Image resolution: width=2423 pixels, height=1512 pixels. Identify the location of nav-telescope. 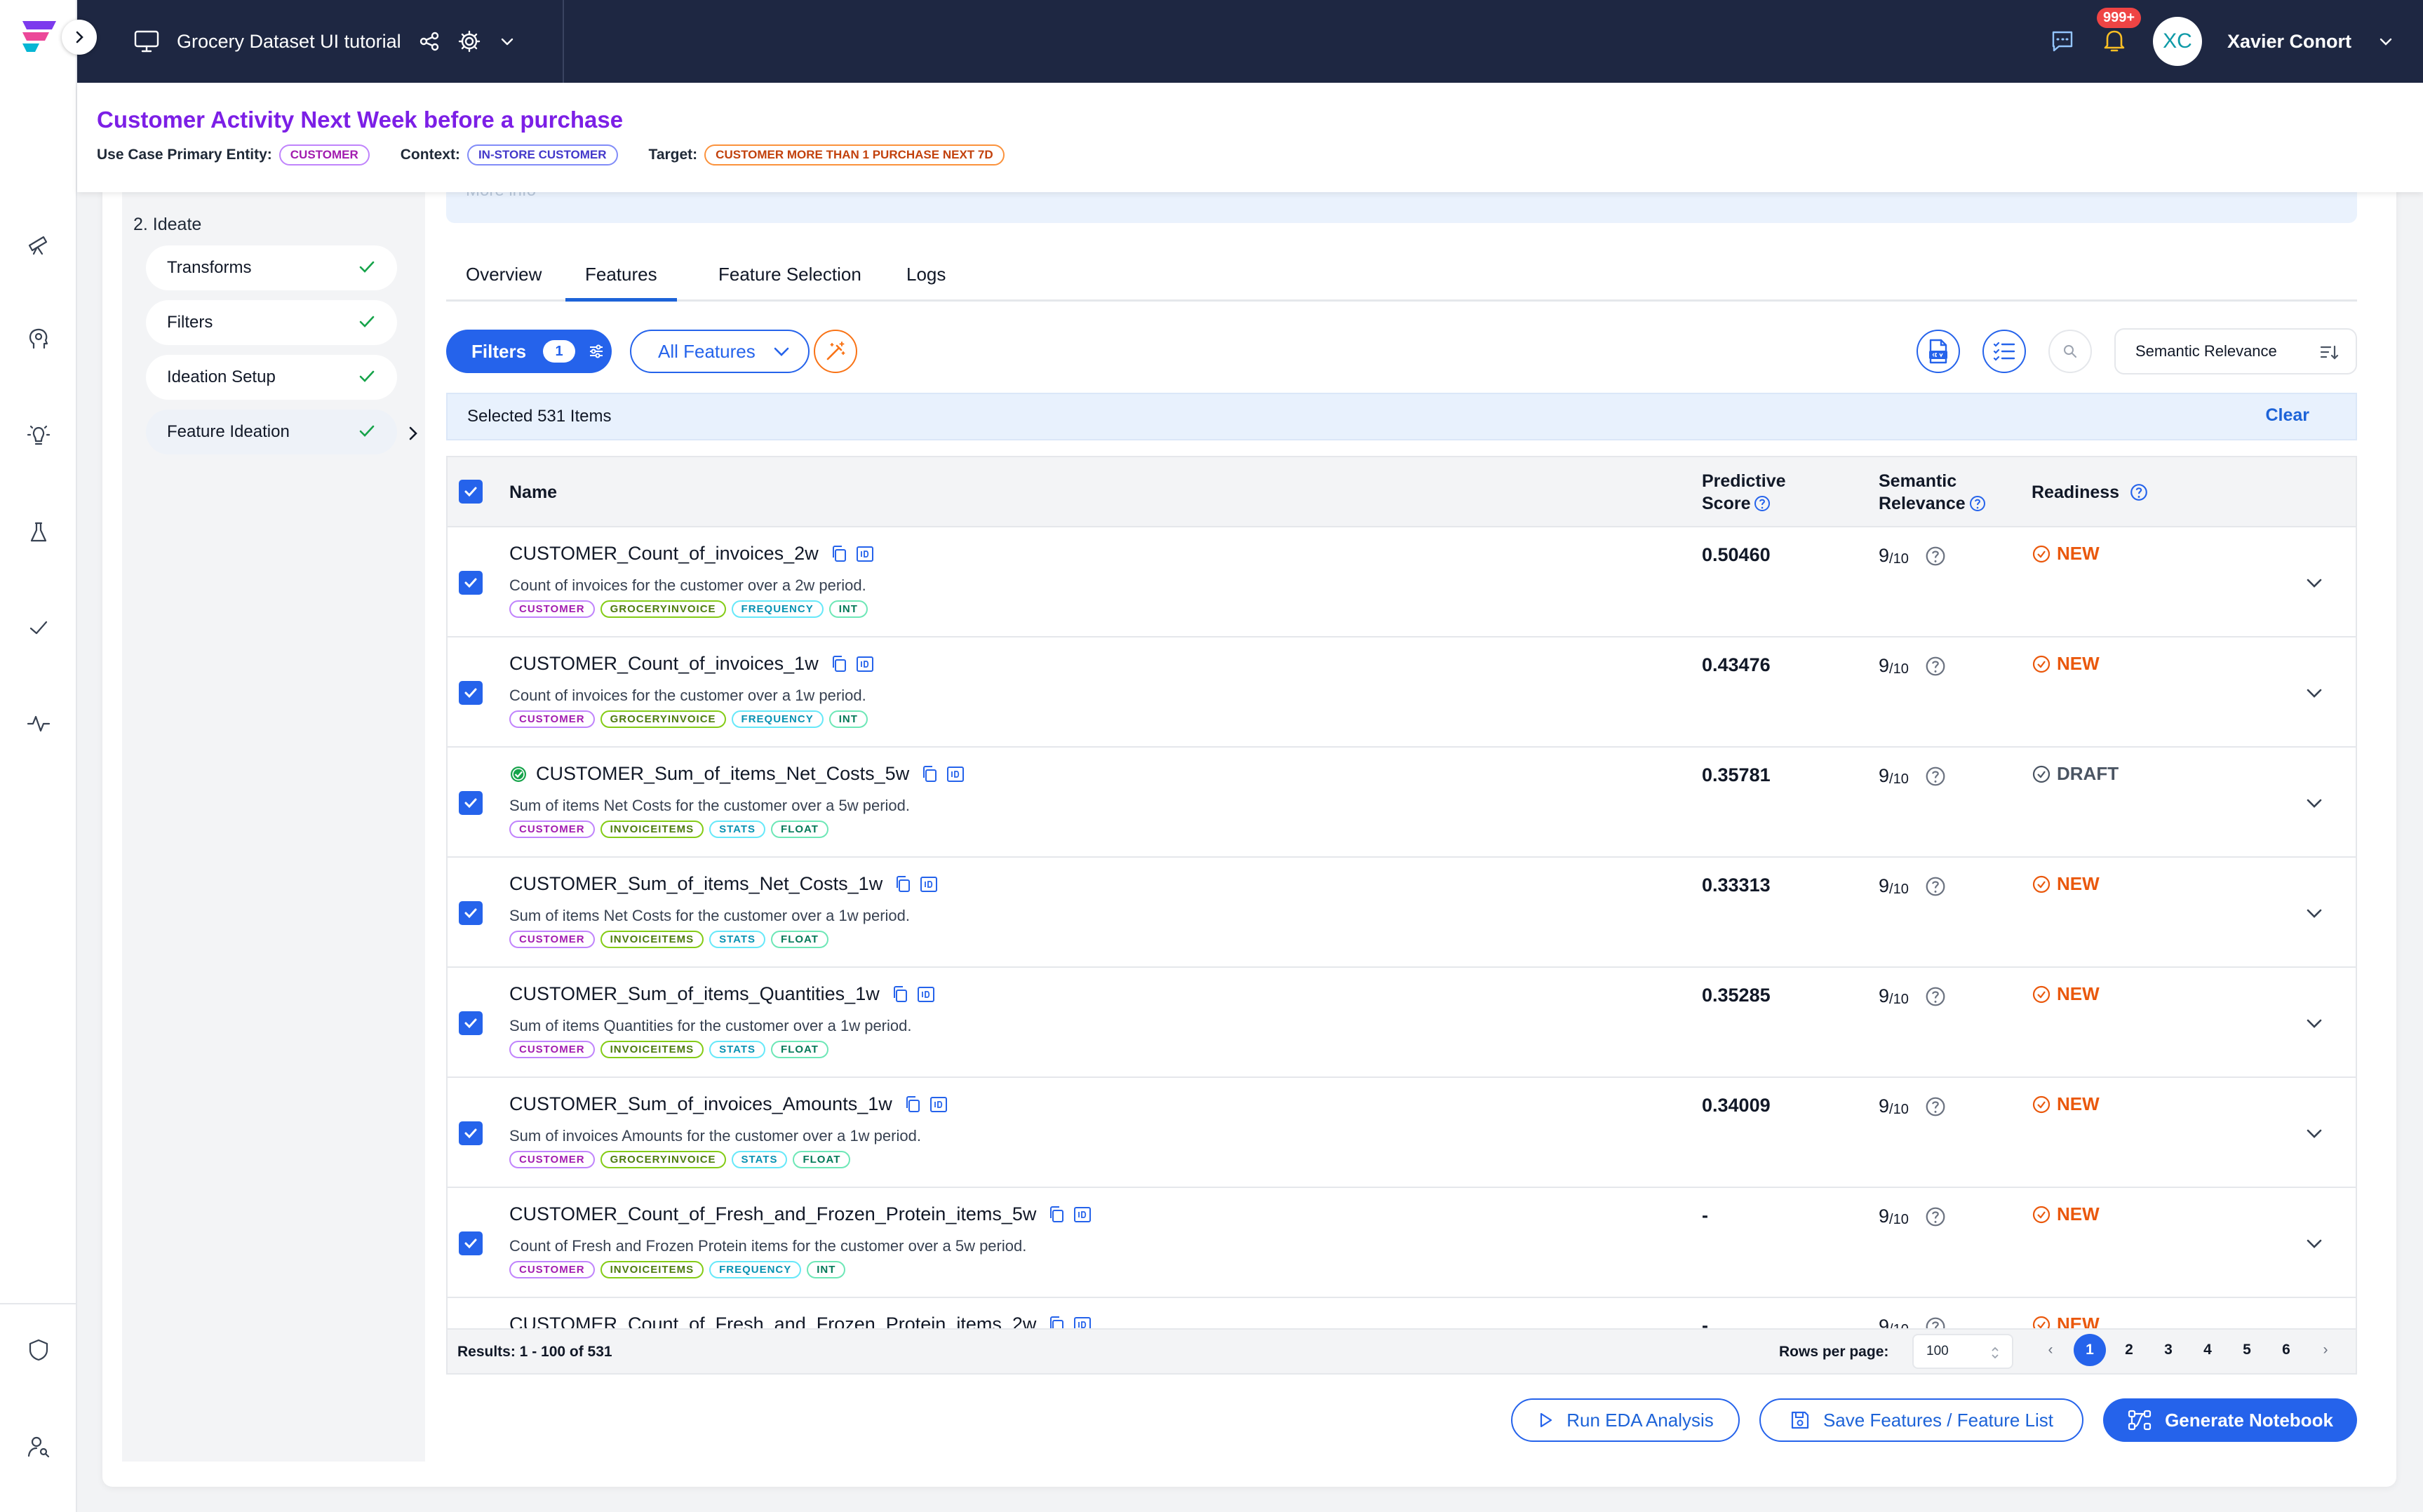
(39, 243).